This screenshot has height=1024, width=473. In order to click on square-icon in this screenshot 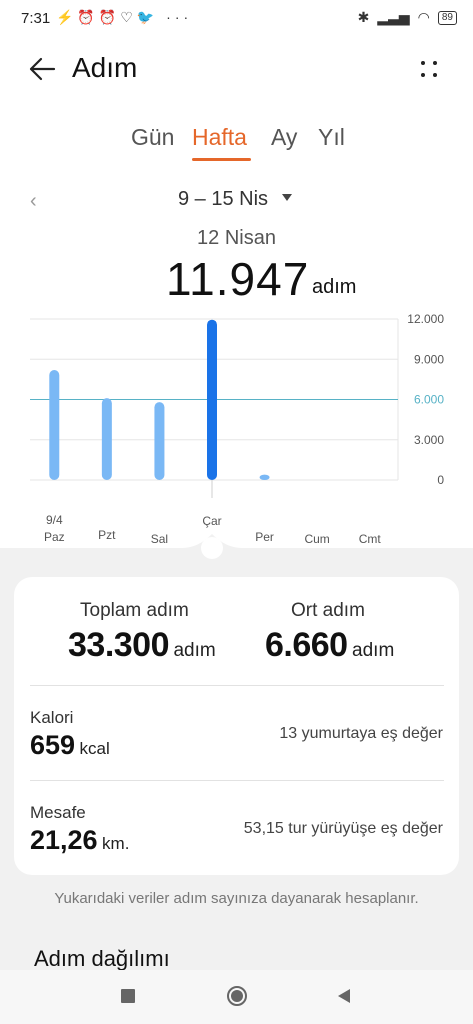, I will do `click(128, 996)`.